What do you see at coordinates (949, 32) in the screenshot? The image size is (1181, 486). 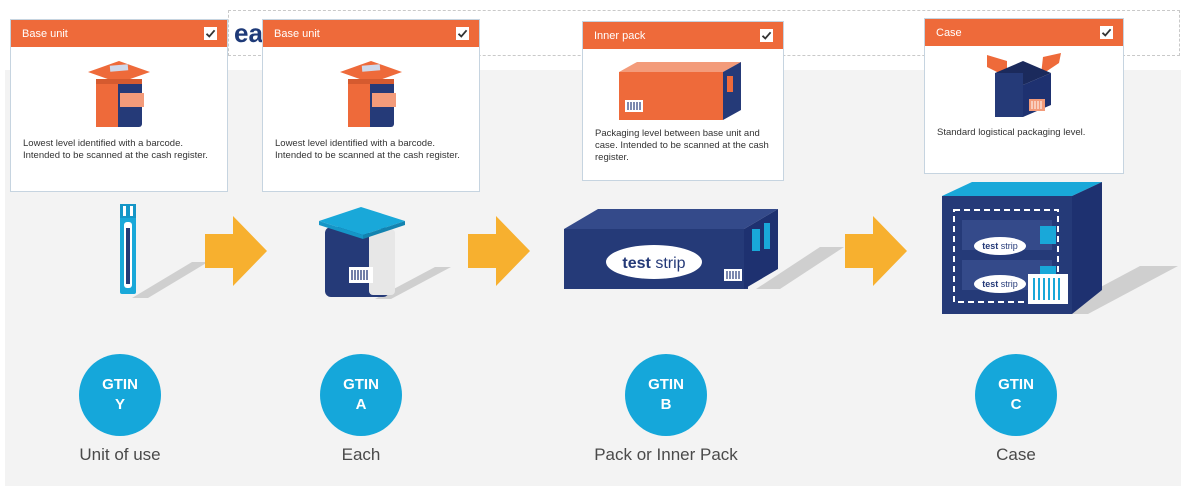 I see `card-title: Case` at bounding box center [949, 32].